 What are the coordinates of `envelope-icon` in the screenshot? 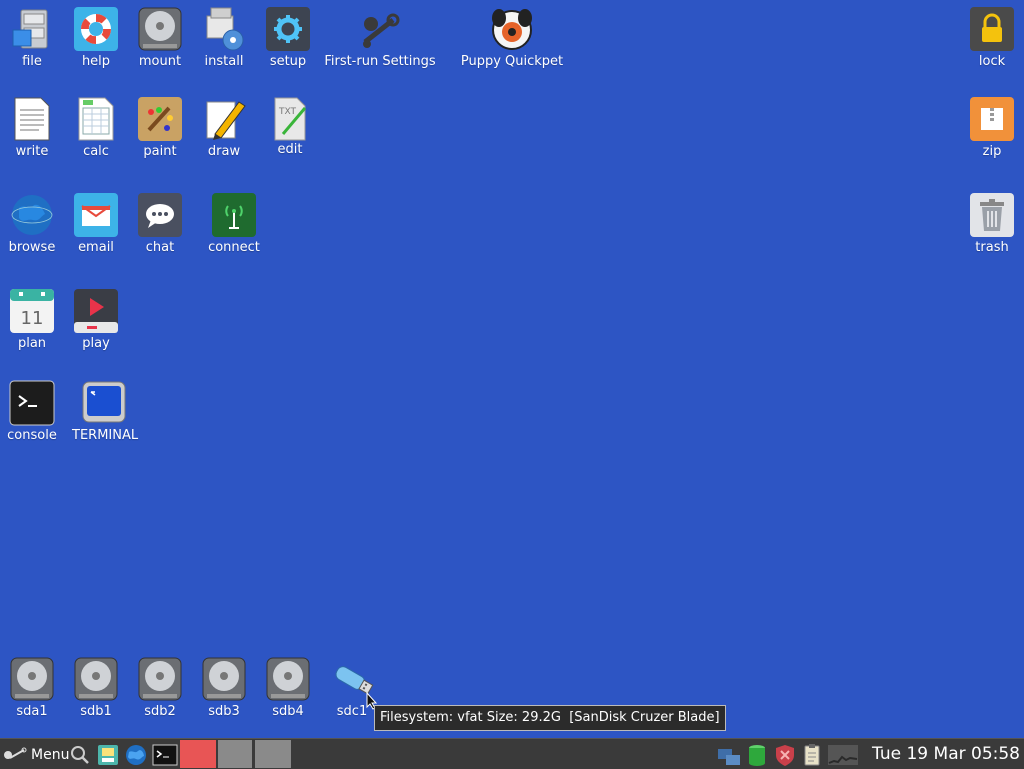 It's located at (96, 215).